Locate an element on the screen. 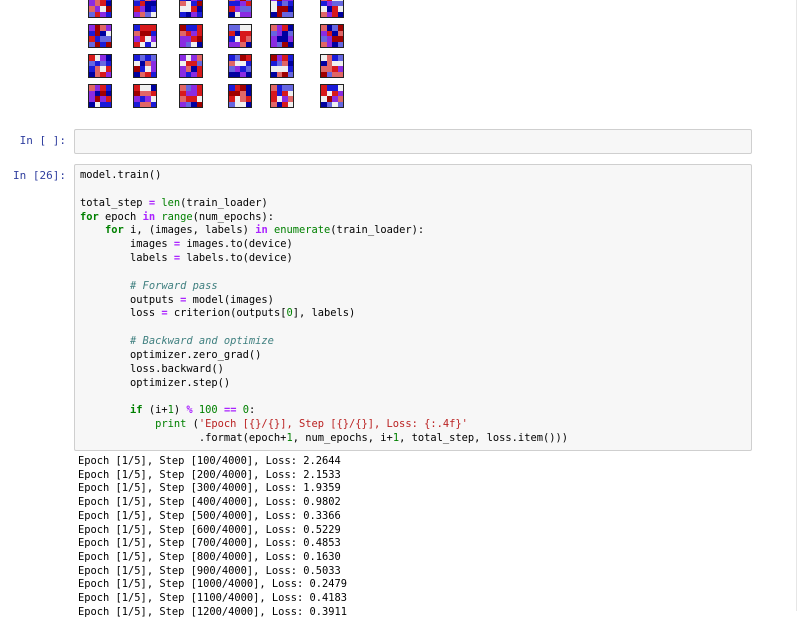 This screenshot has width=800, height=619. code-line: loss.backward() is located at coordinates (152, 368).